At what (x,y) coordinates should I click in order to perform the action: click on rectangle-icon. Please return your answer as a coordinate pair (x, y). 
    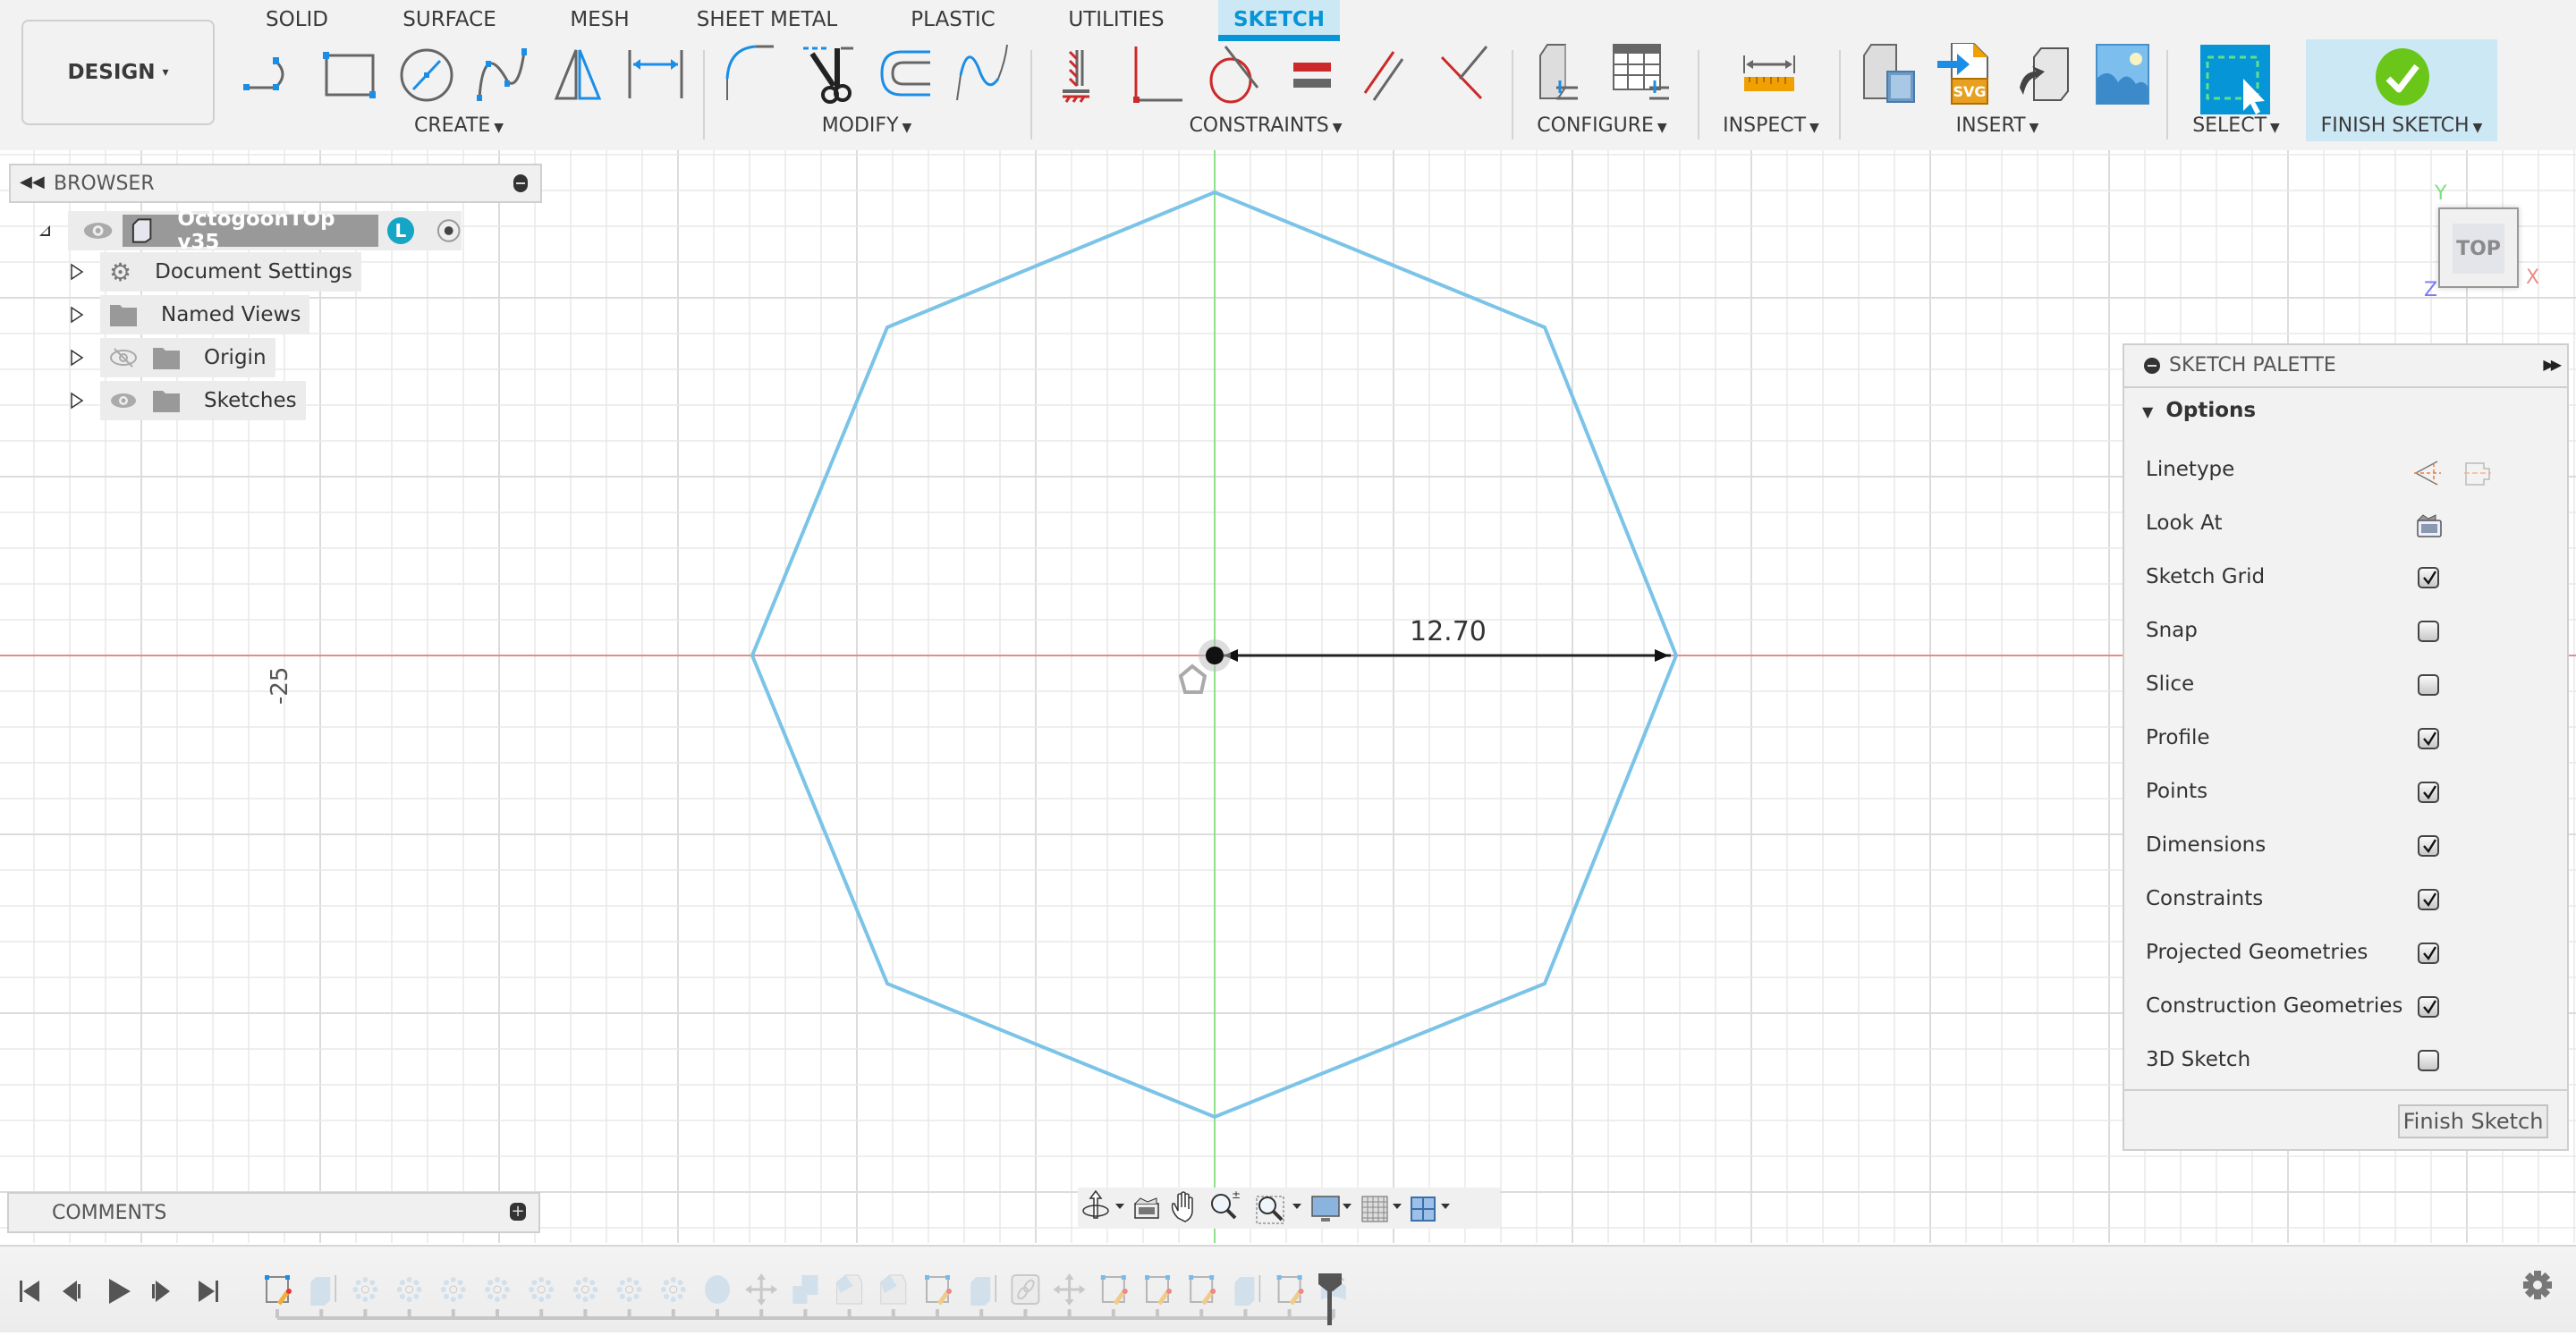
    Looking at the image, I should click on (349, 75).